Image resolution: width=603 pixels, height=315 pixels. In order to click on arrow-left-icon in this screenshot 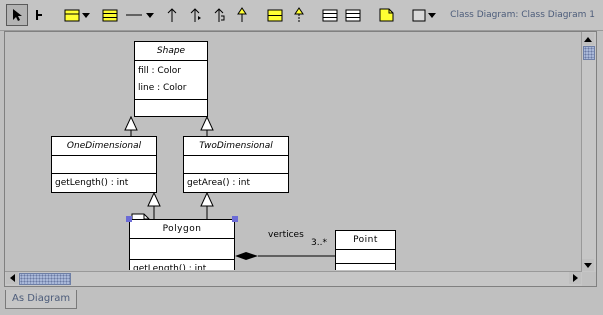, I will do `click(12, 278)`.